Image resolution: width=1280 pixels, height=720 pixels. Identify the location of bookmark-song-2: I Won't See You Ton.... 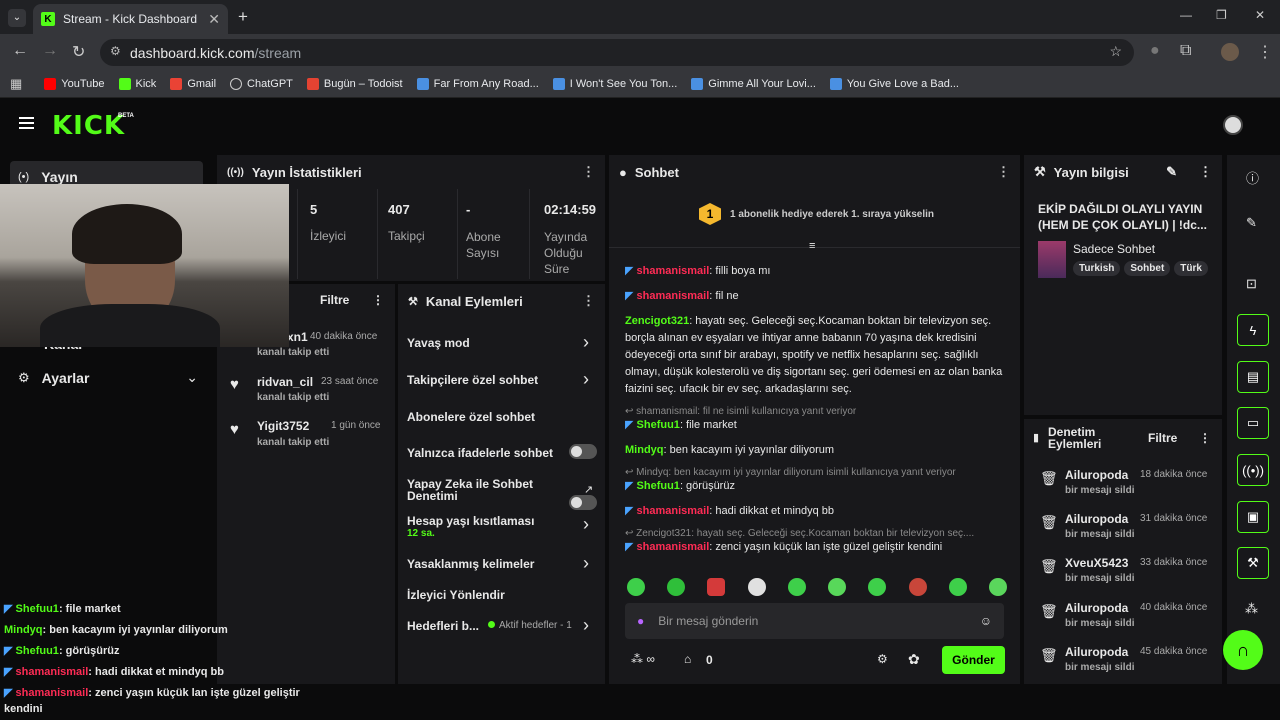
(614, 83).